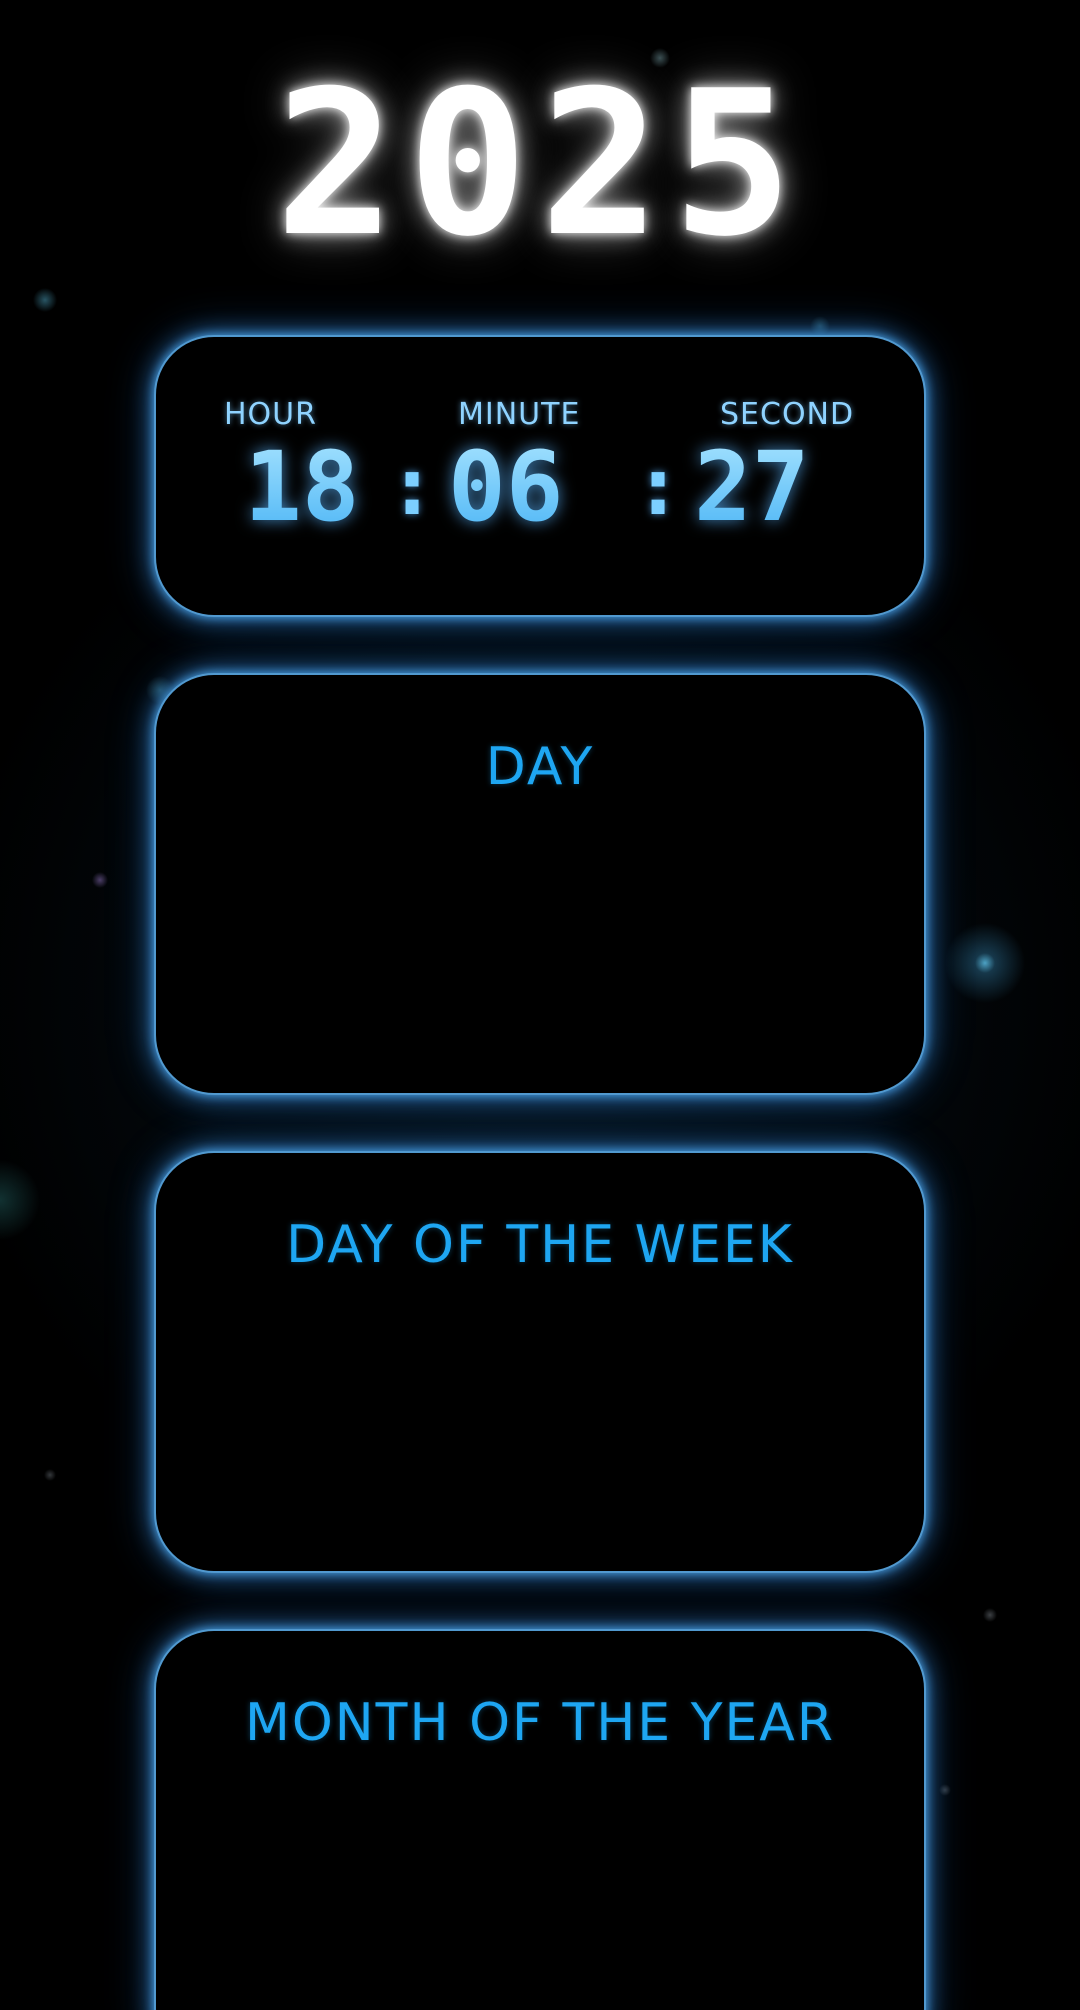 This screenshot has height=2010, width=1080. I want to click on year-display: 2025, so click(540, 164).